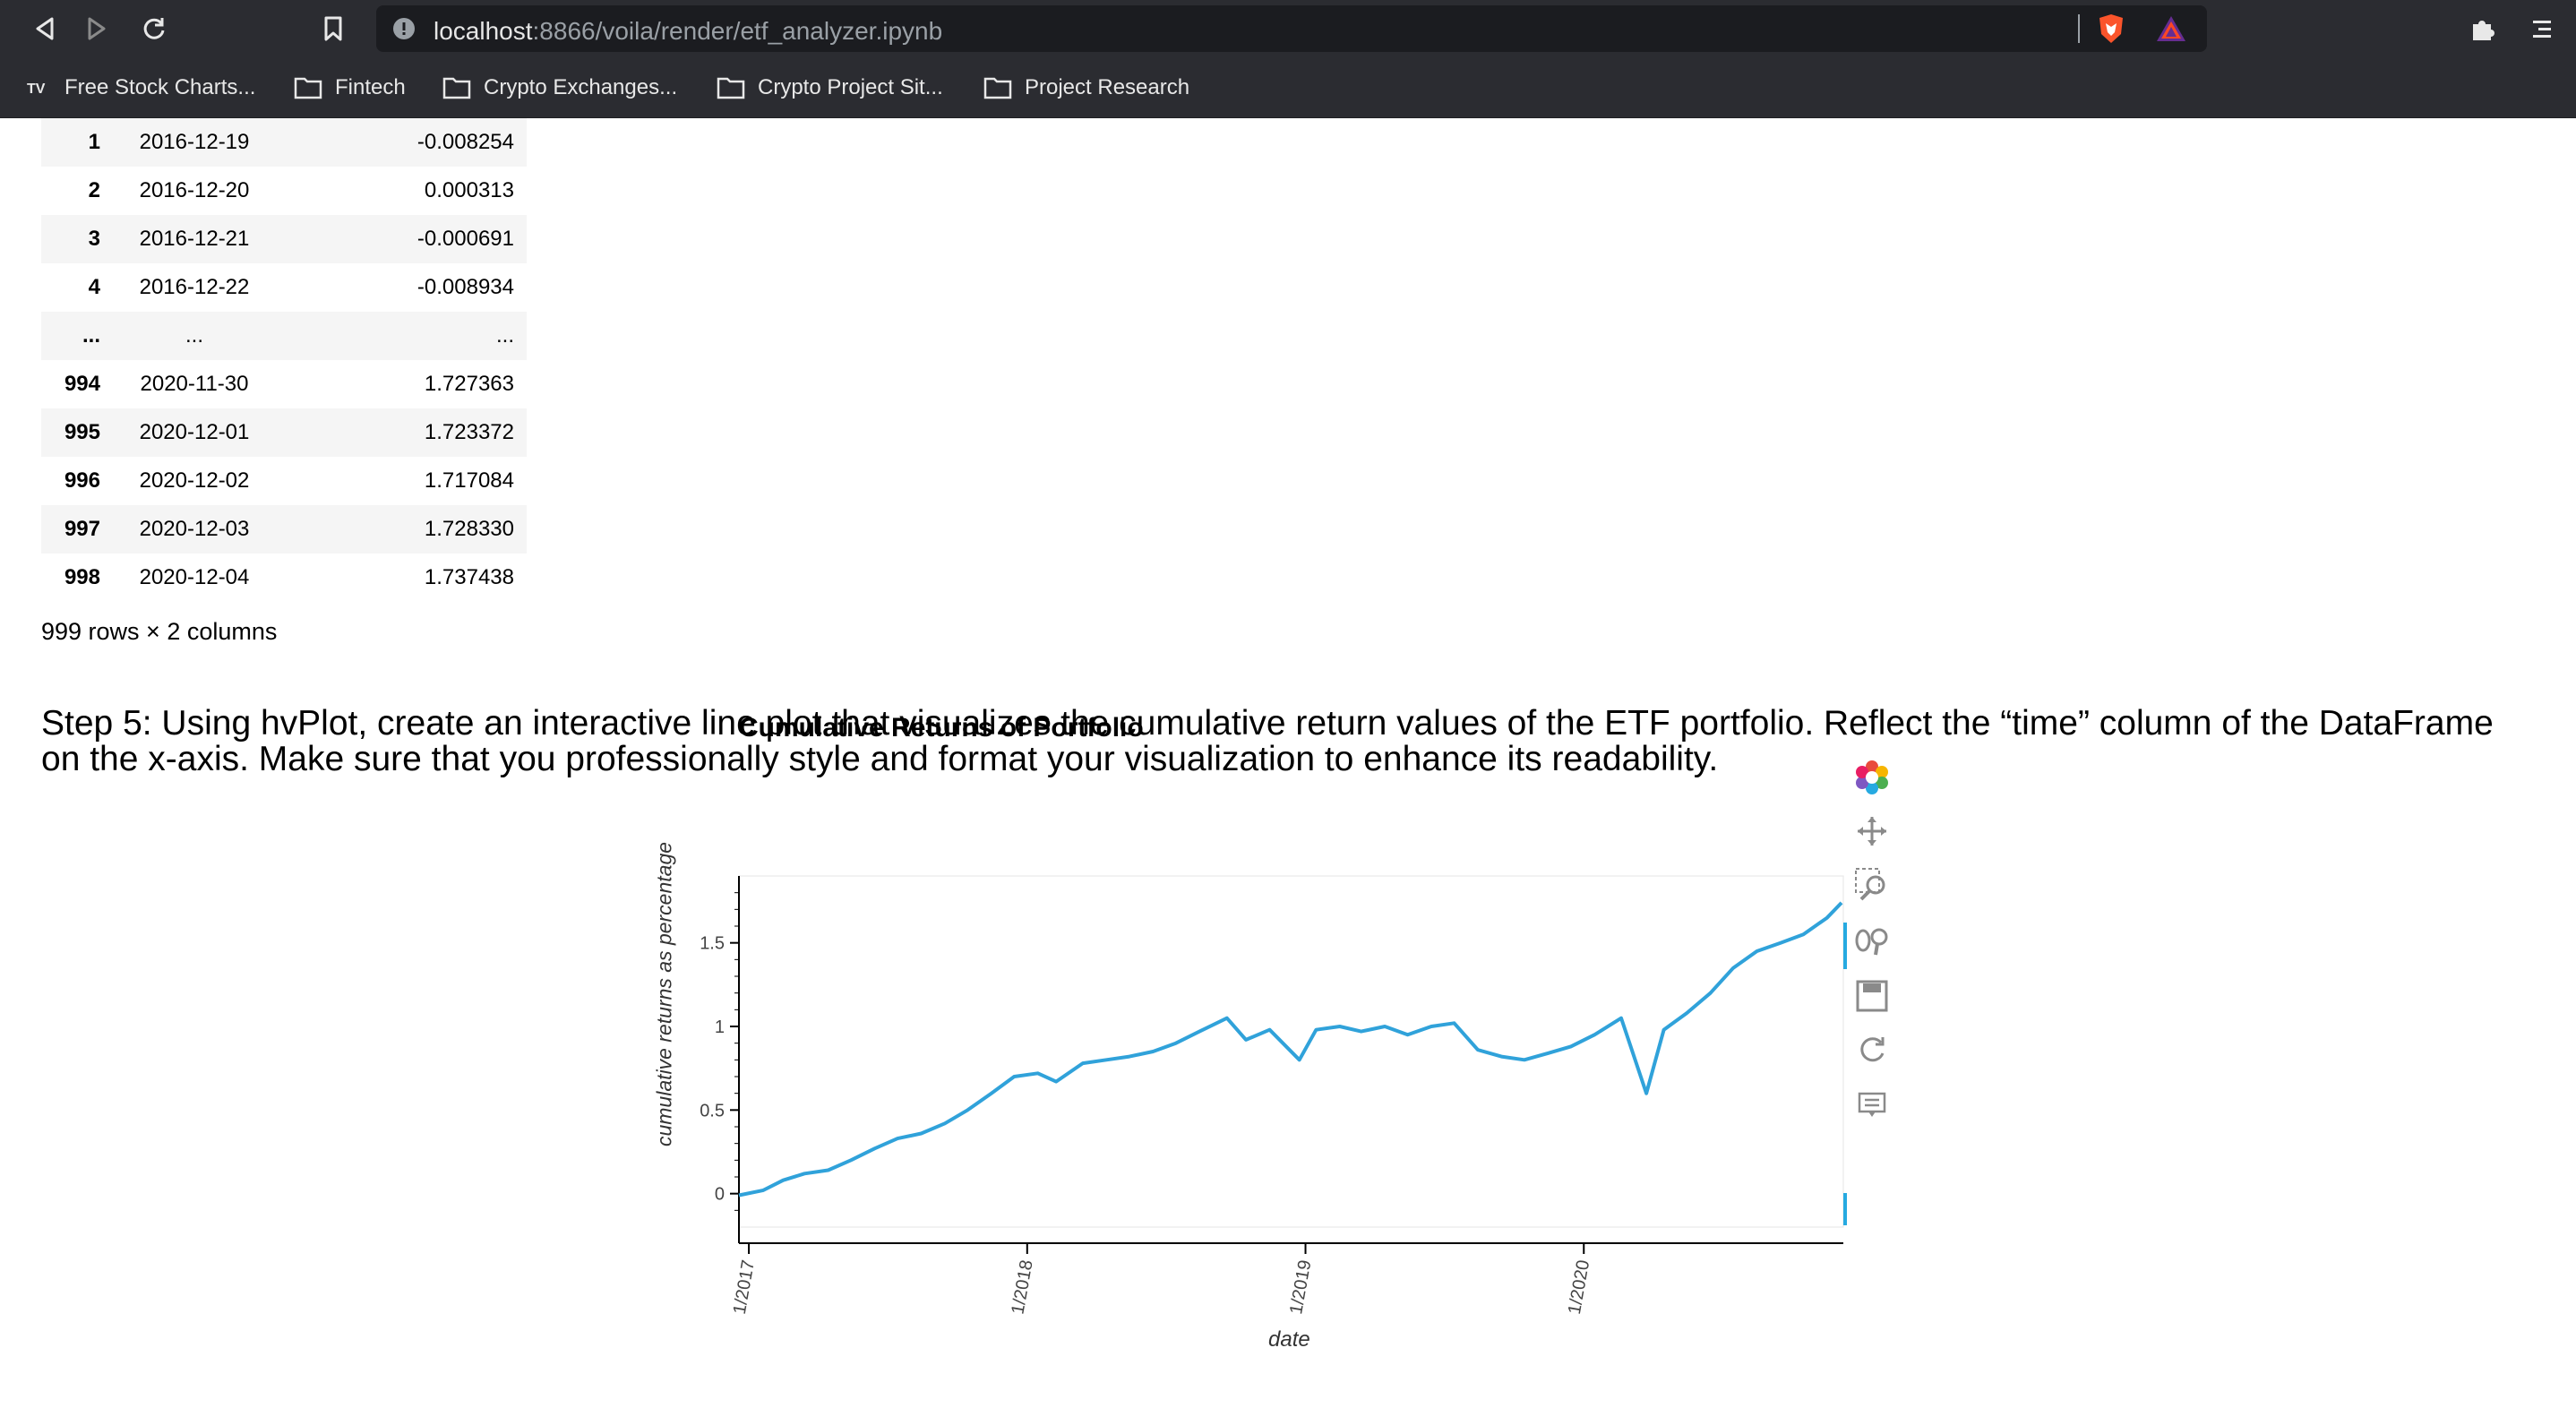 The image size is (2576, 1408). I want to click on plot-toolbar, so click(1871, 999).